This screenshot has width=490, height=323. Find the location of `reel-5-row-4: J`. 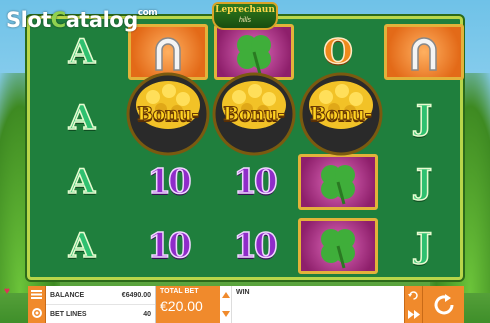

reel-5-row-4: J is located at coordinates (424, 246).